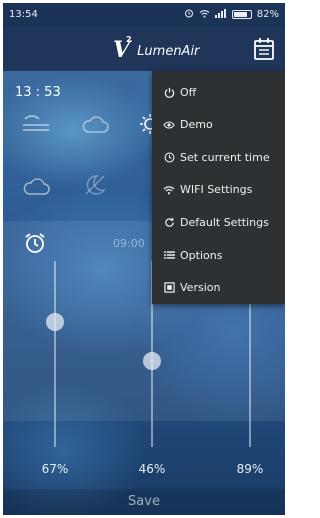 This screenshot has width=320, height=518. I want to click on status-icons: 82%, so click(231, 14).